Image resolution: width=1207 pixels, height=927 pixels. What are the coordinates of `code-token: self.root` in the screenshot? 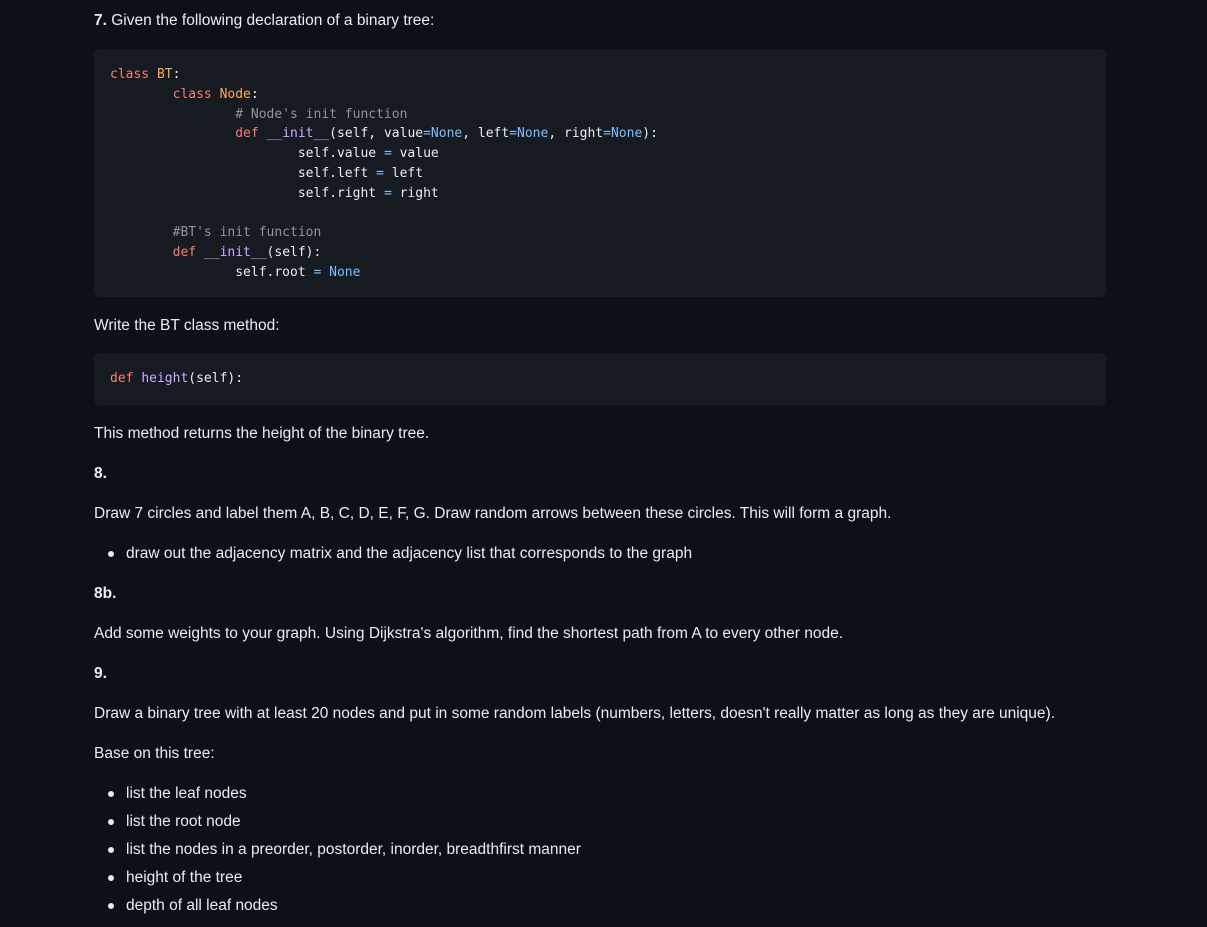 It's located at (212, 272).